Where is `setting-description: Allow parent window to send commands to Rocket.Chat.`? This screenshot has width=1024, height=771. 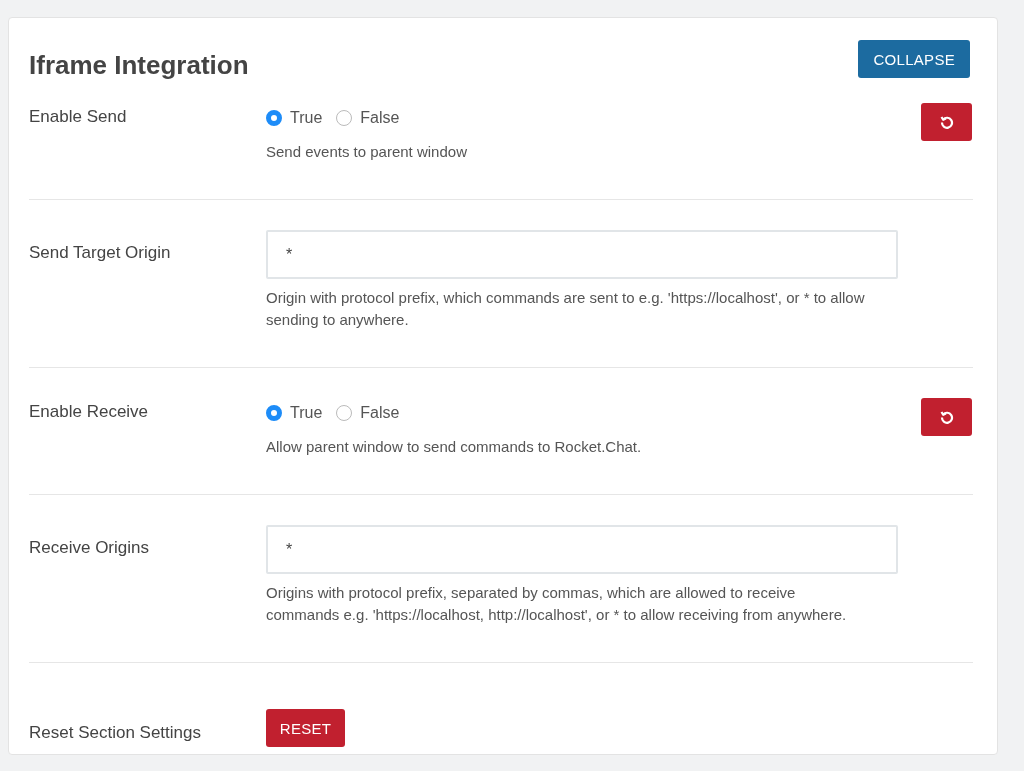
setting-description: Allow parent window to send commands to Rocket.Chat. is located at coordinates (454, 447).